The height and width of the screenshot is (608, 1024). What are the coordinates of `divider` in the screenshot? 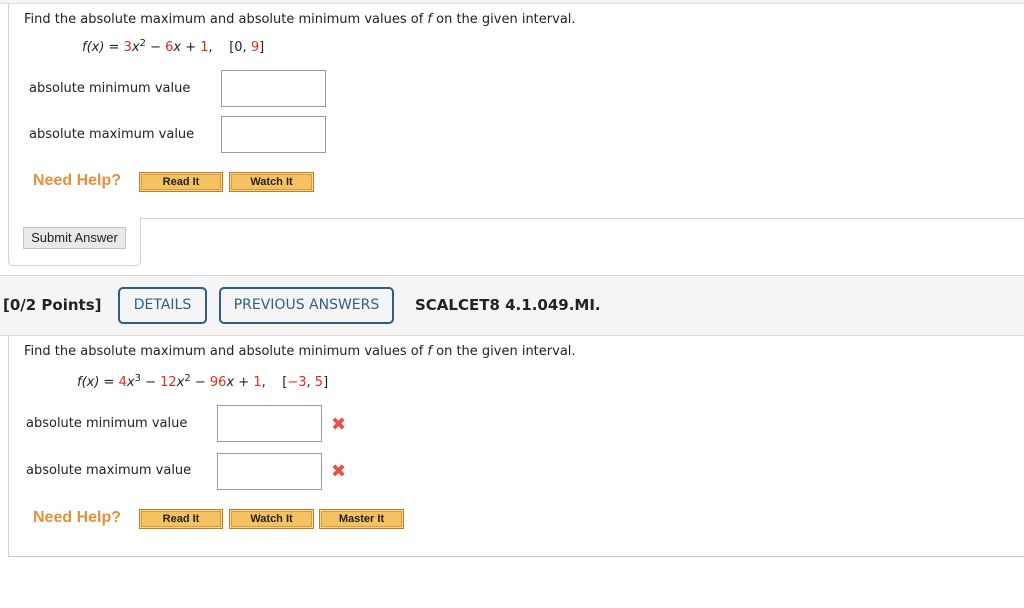 It's located at (582, 218).